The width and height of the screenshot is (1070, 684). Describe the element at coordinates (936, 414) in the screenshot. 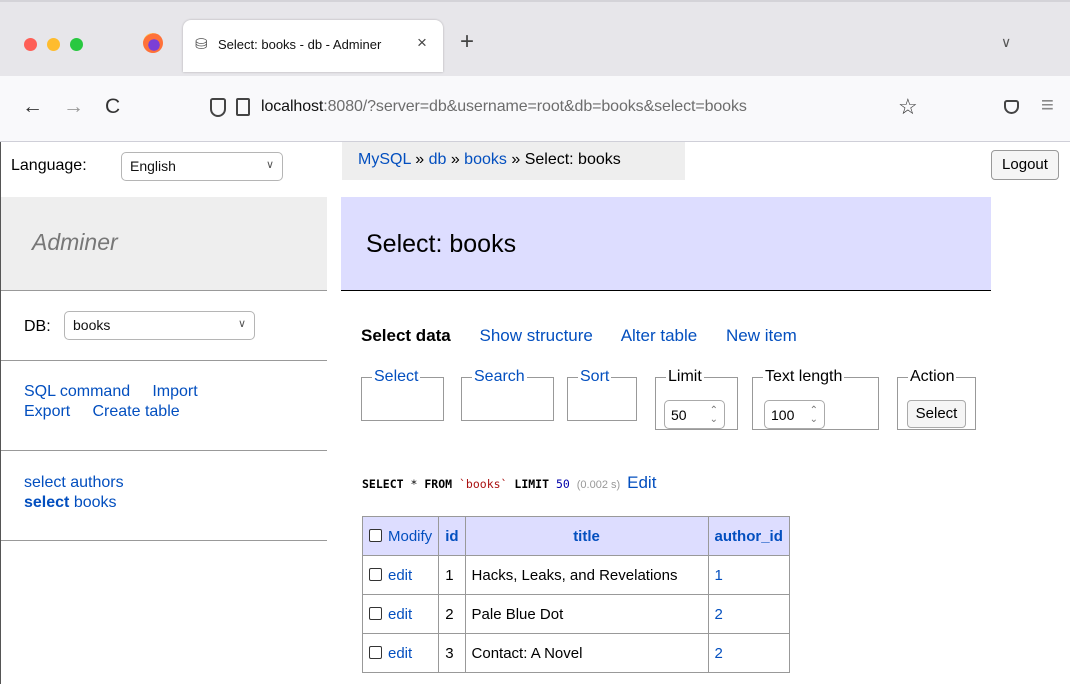

I see `select-submit-button: Select` at that location.